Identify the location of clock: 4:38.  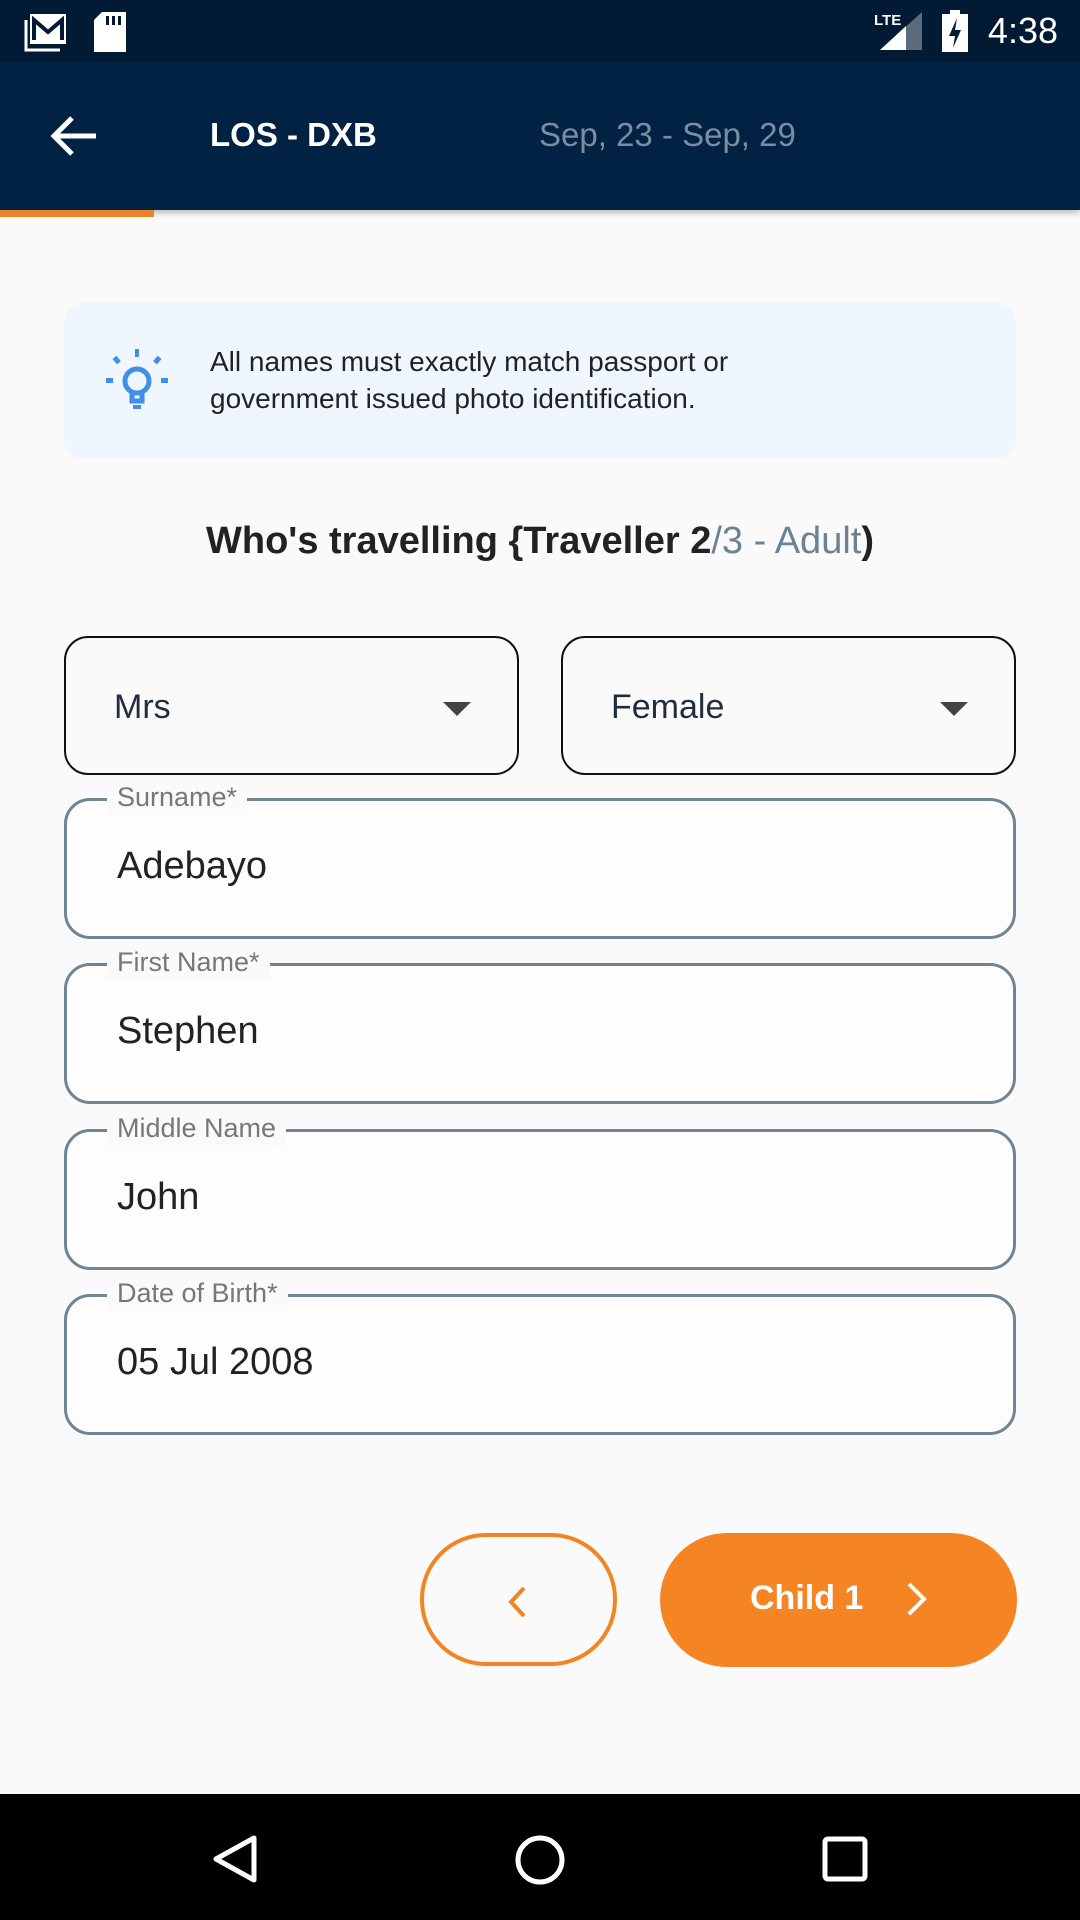
(1022, 30).